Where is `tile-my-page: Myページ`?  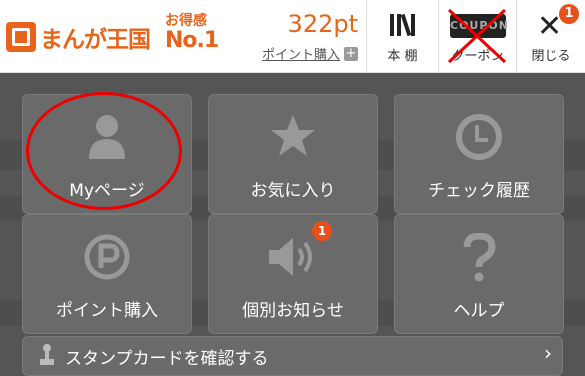
tile-my-page: Myページ is located at coordinates (107, 154).